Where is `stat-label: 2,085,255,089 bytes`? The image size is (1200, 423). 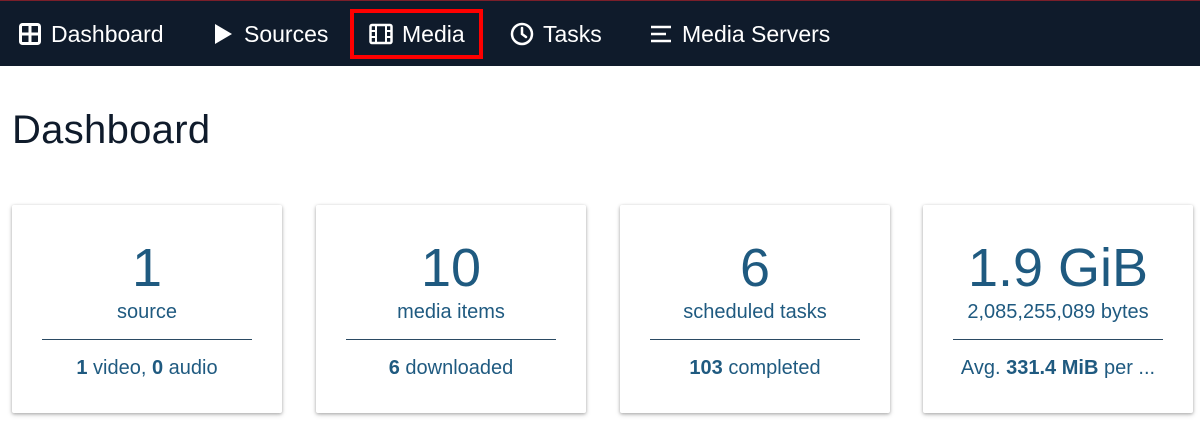
stat-label: 2,085,255,089 bytes is located at coordinates (1058, 312).